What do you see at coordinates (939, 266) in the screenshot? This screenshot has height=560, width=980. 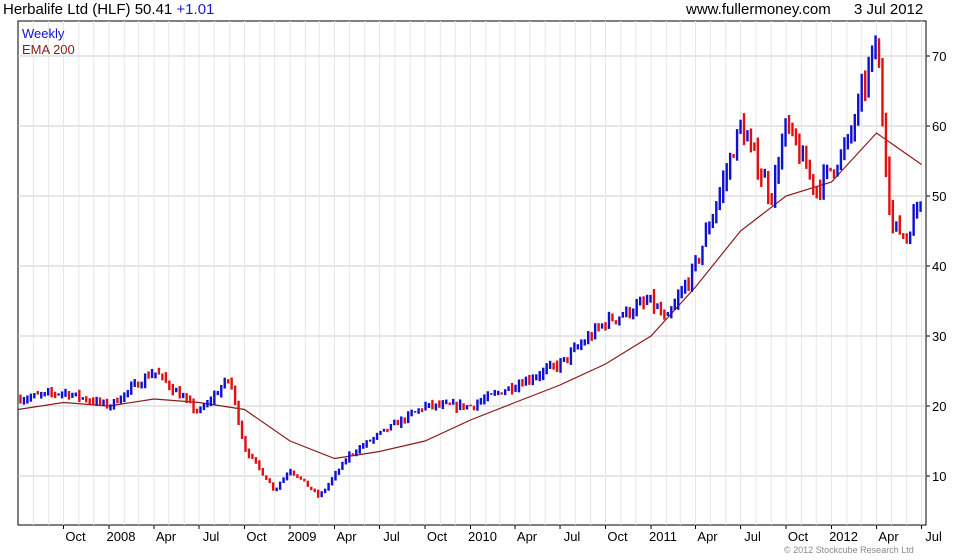 I see `y-tick-label: 40` at bounding box center [939, 266].